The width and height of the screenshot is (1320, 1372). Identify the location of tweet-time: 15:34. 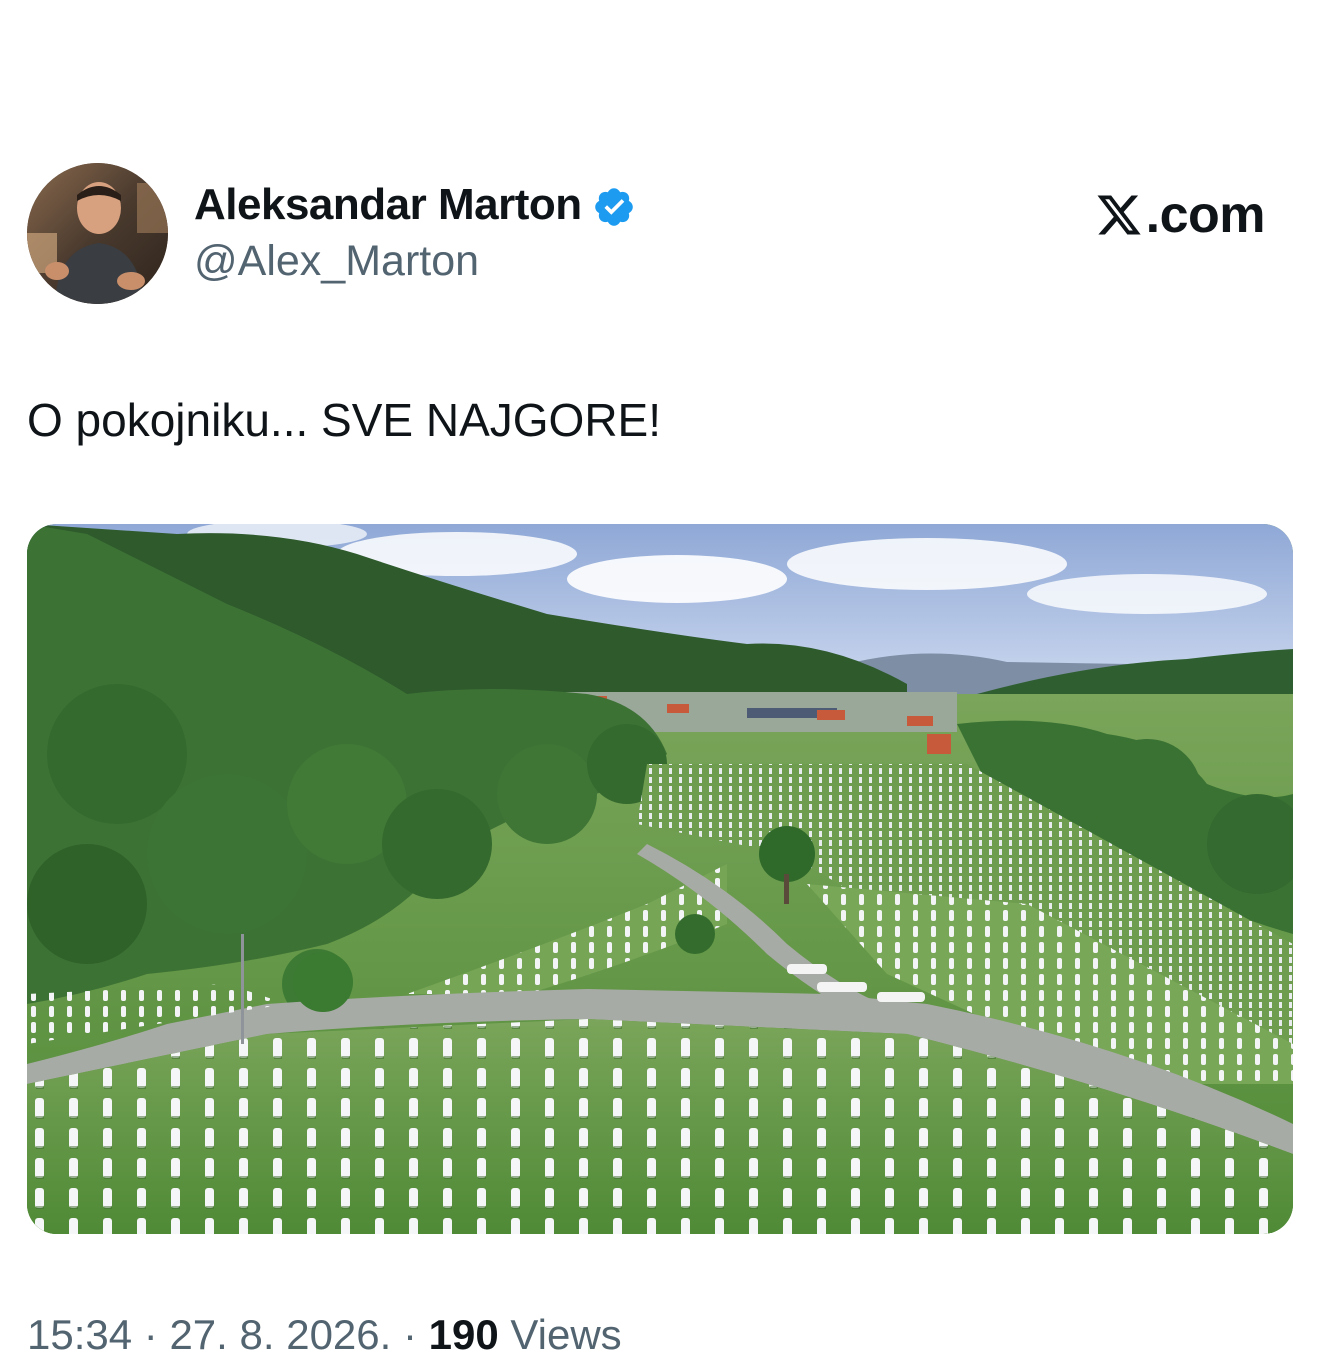
(79, 1334).